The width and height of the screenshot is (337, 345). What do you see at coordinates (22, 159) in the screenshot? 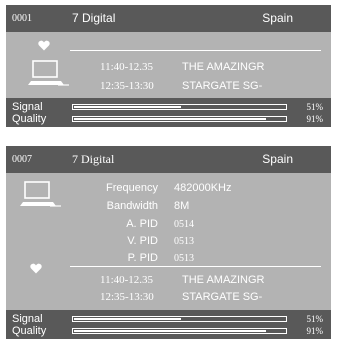
I see `channel-number: 0007` at bounding box center [22, 159].